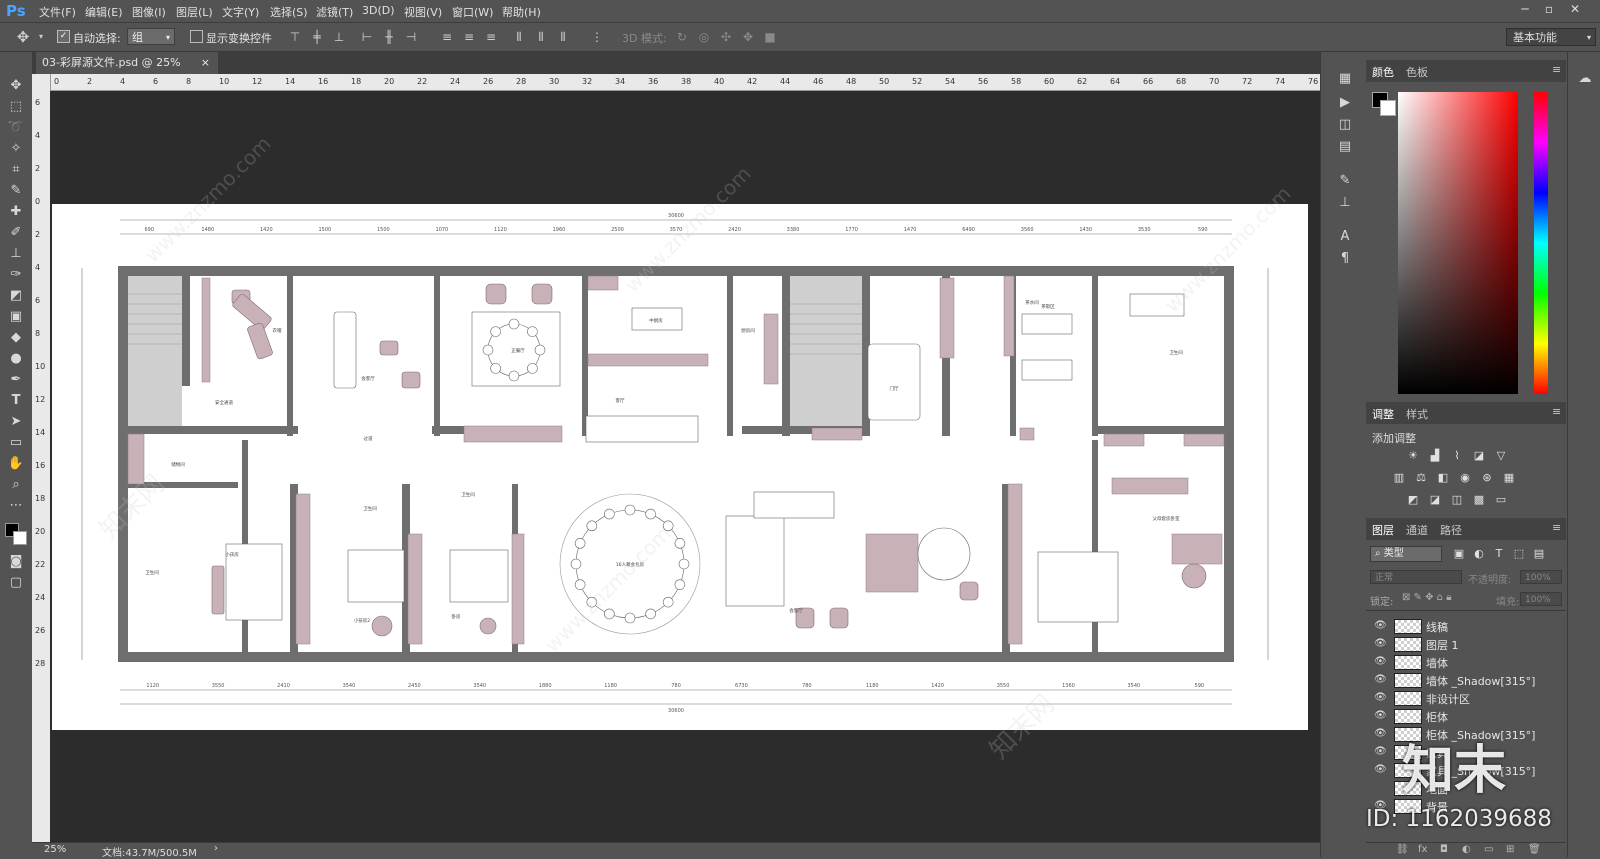 The width and height of the screenshot is (1600, 859). Describe the element at coordinates (472, 12) in the screenshot. I see `menu-window: 窗口(W)` at that location.